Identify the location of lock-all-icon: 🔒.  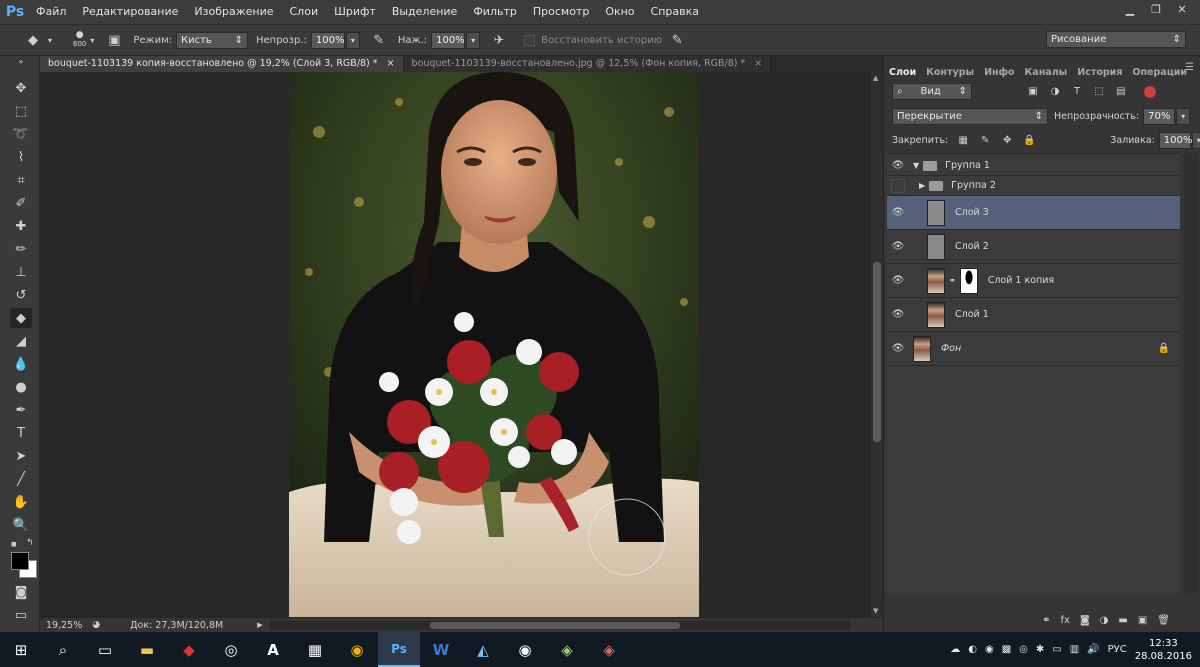
(1029, 141).